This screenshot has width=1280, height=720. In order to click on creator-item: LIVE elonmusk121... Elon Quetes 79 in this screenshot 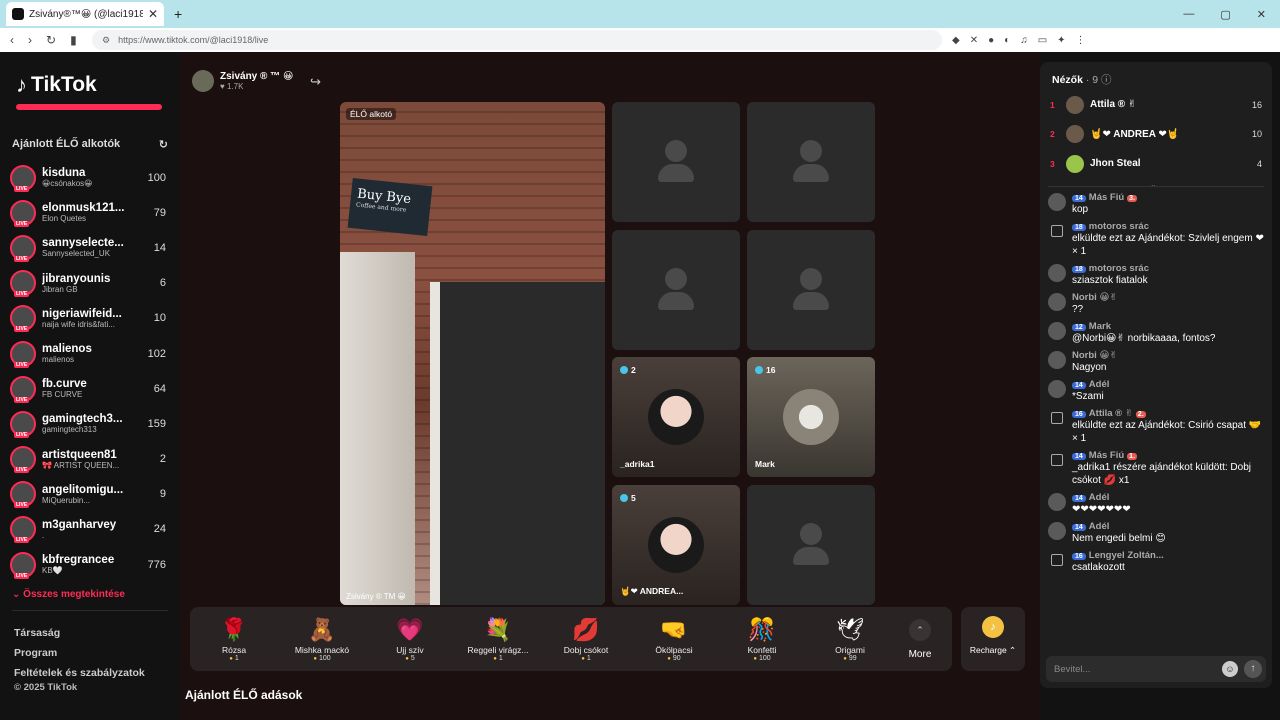, I will do `click(88, 212)`.